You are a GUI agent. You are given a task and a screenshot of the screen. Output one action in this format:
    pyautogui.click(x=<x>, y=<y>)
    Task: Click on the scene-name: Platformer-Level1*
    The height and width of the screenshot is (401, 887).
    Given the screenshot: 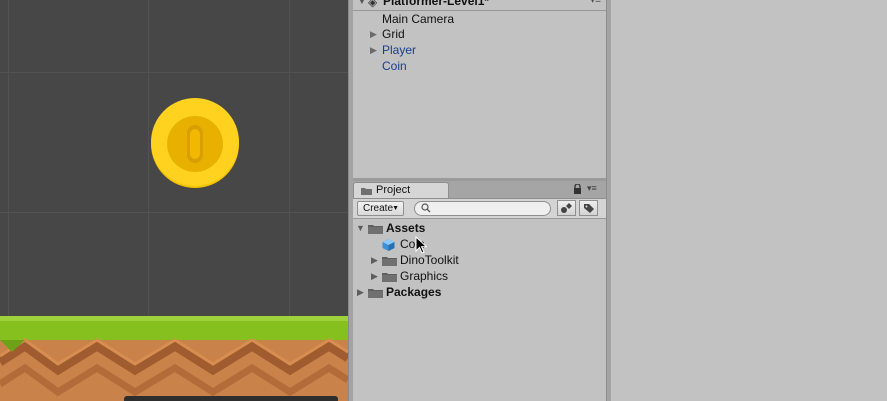 What is the action you would take?
    pyautogui.click(x=436, y=4)
    